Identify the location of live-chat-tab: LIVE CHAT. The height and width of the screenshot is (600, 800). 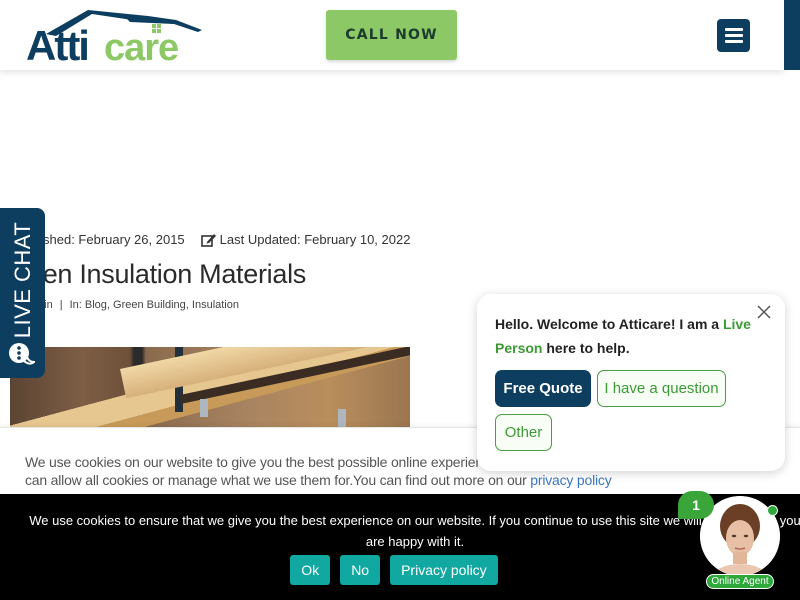
(22, 293).